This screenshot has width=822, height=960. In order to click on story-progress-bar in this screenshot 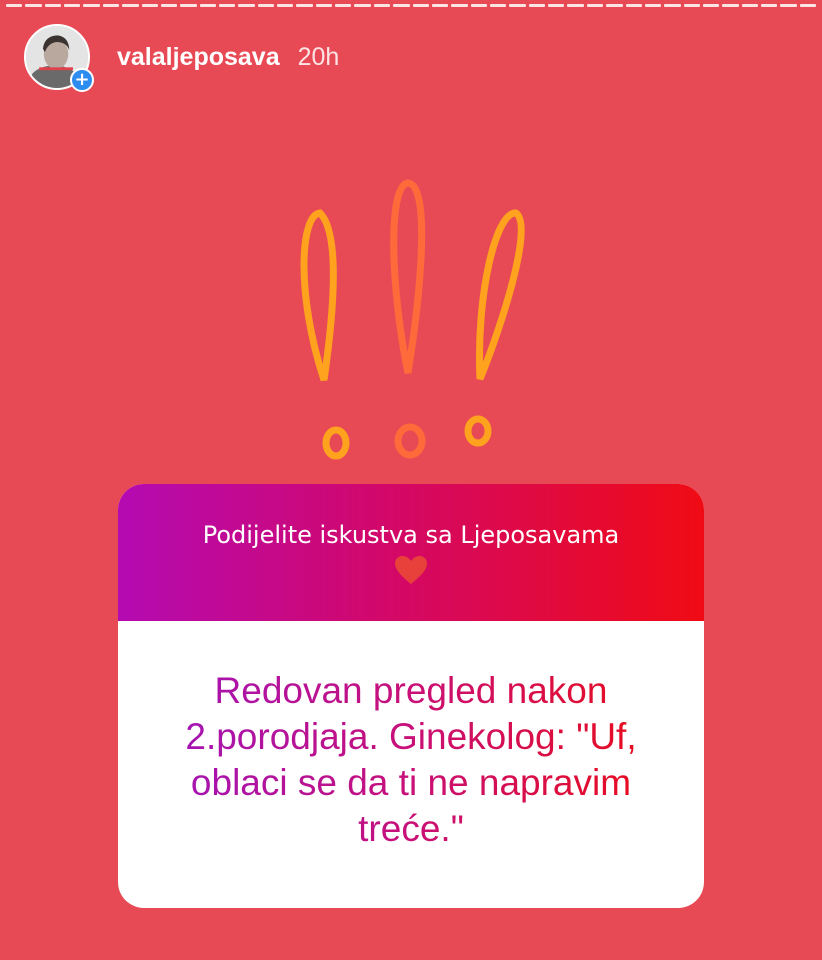, I will do `click(411, 5)`.